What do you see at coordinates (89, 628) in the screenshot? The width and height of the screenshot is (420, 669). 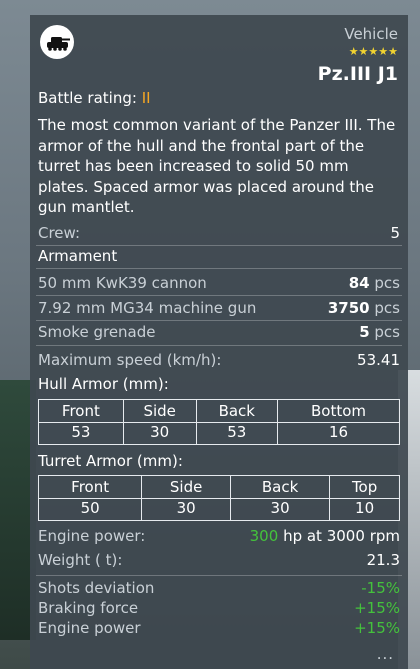 I see `modifier-label: Engine power` at bounding box center [89, 628].